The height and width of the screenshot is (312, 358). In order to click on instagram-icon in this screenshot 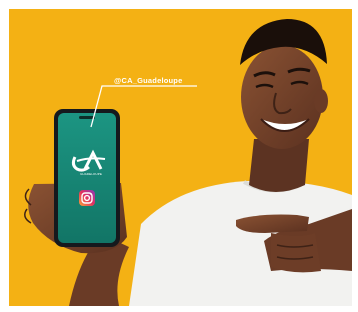, I will do `click(87, 198)`.